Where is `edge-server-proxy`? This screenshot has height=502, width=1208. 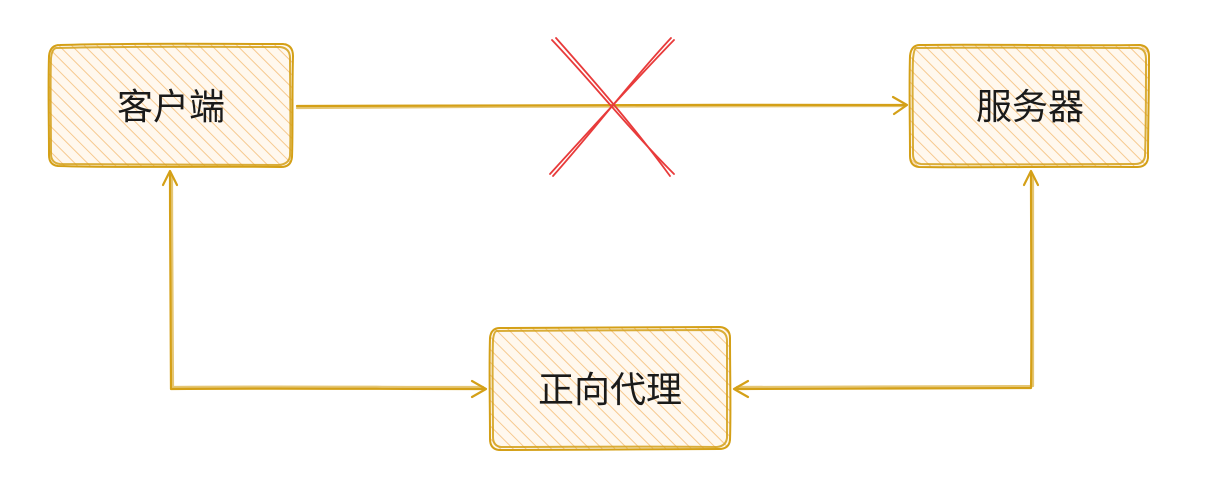 edge-server-proxy is located at coordinates (886, 284).